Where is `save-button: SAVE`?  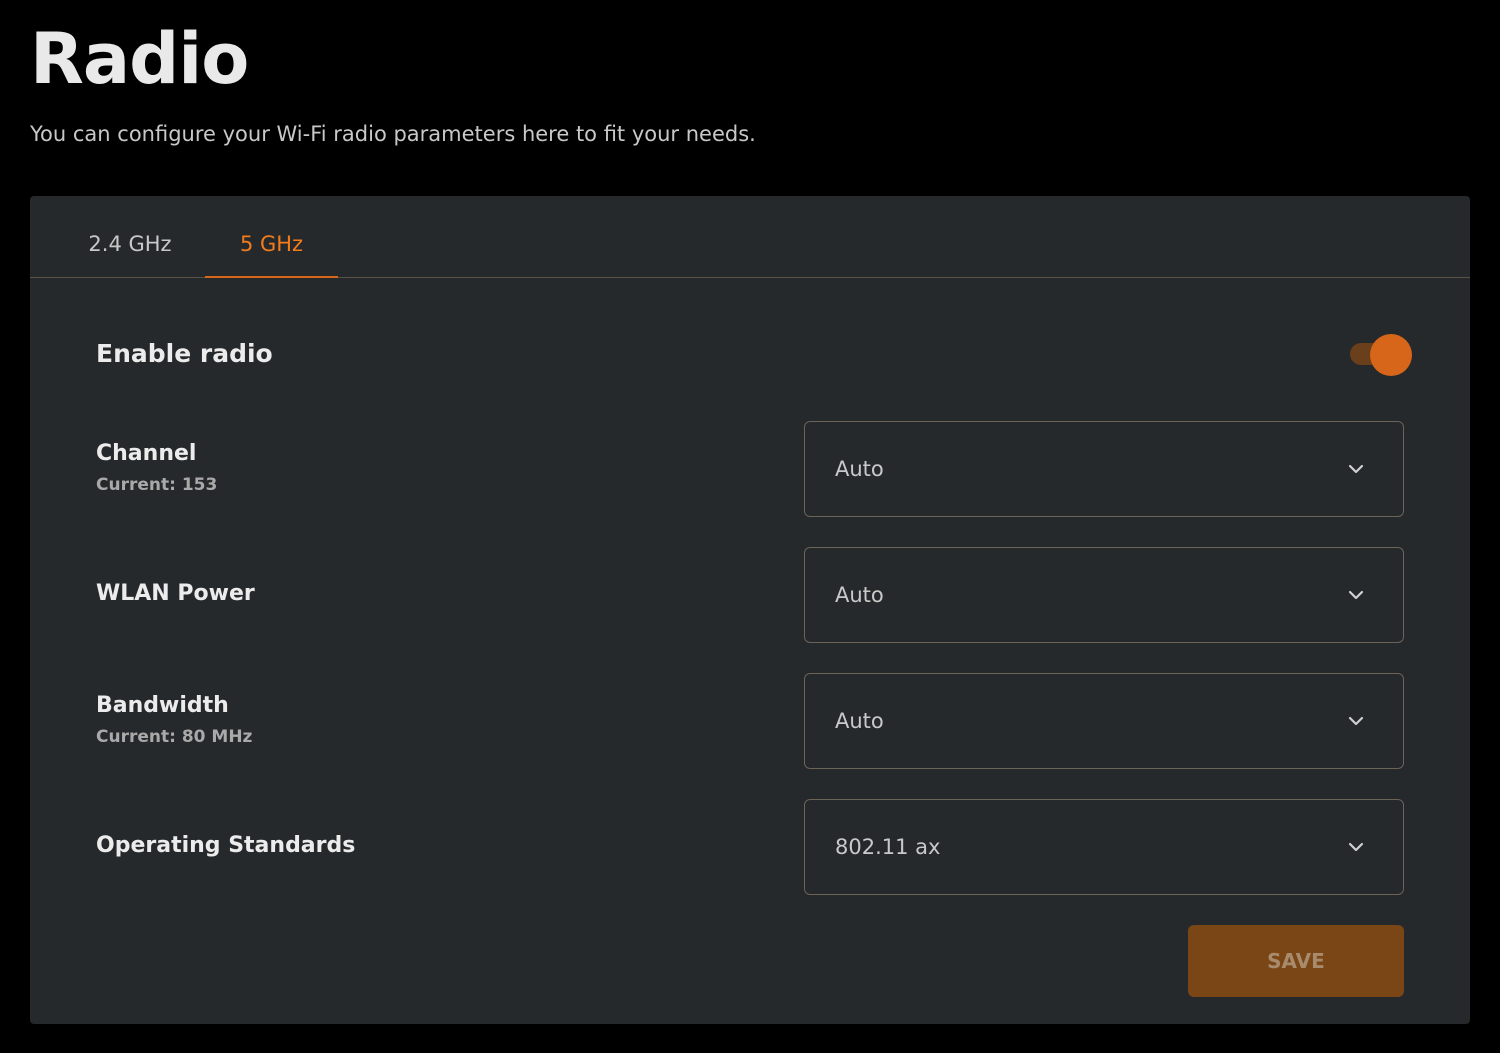
save-button: SAVE is located at coordinates (1296, 961).